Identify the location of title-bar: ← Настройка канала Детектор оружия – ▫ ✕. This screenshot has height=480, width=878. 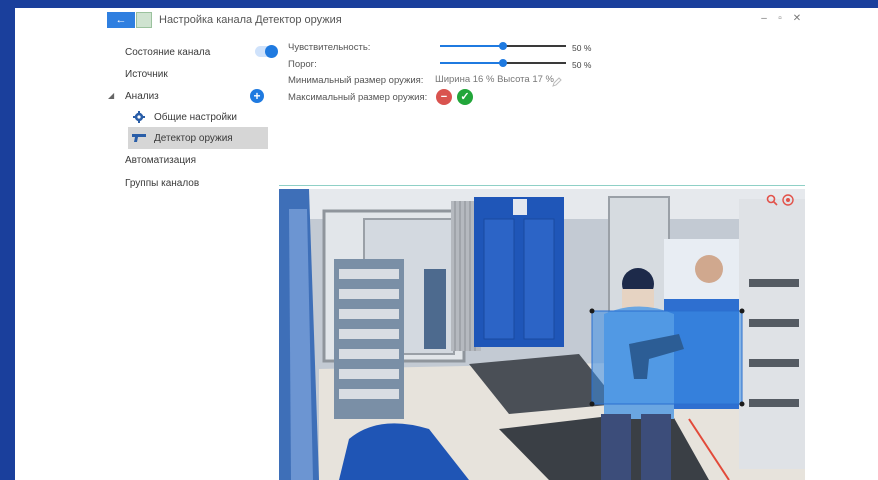
(446, 20).